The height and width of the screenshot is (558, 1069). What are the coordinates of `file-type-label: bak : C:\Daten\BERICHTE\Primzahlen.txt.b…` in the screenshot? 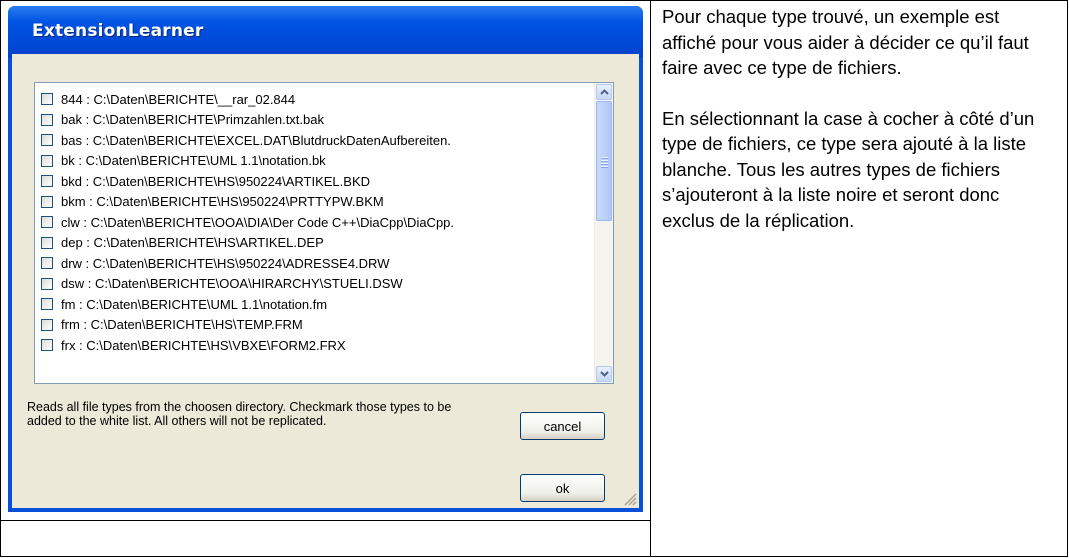 It's located at (192, 120).